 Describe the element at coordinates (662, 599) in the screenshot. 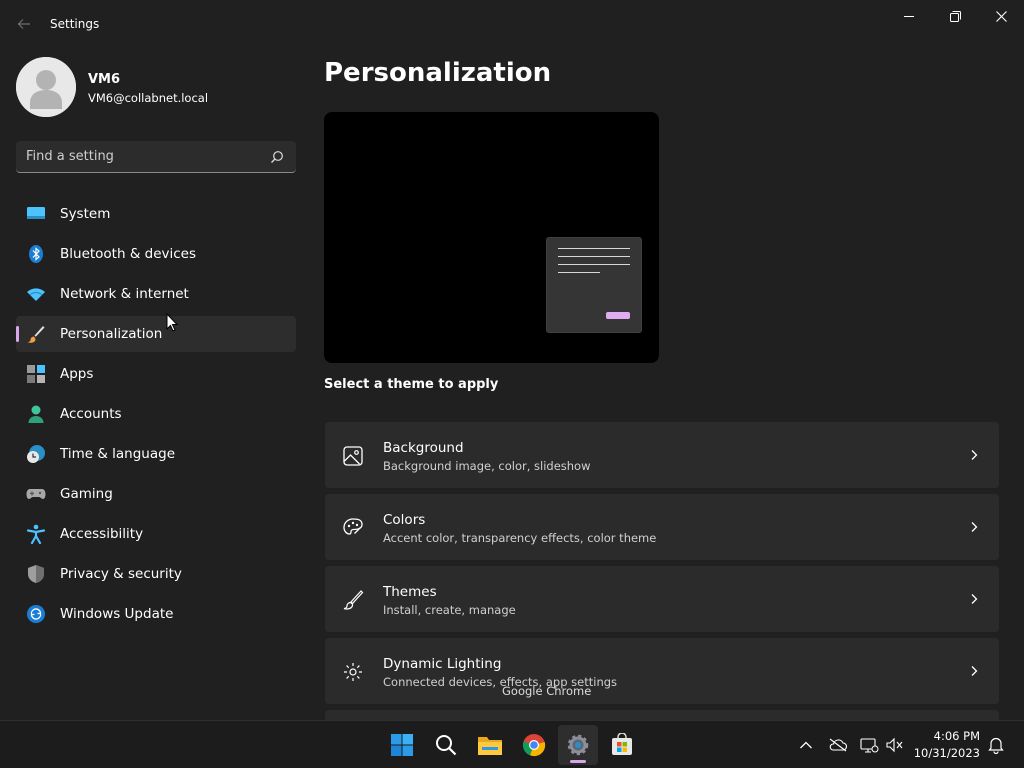

I see `card-themes: Themes Install, create, manage` at that location.